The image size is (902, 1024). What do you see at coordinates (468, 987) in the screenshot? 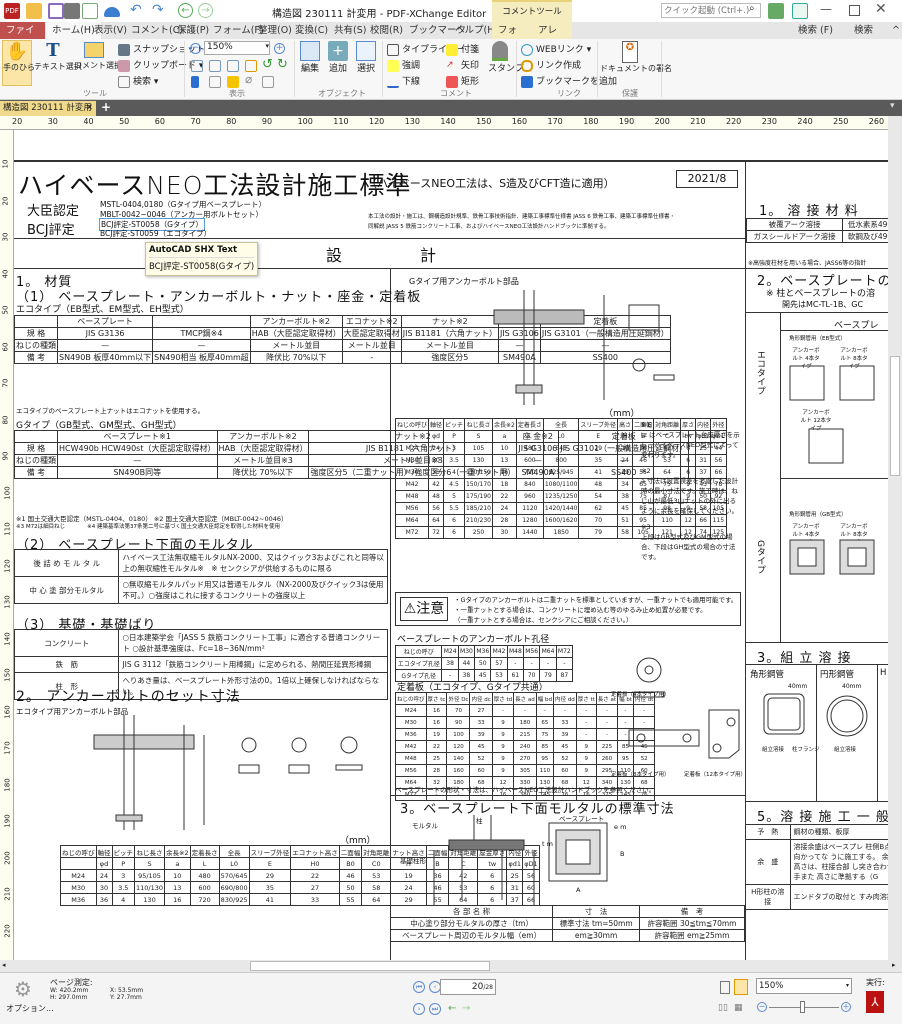
I see `page-number-input: 20/28` at bounding box center [468, 987].